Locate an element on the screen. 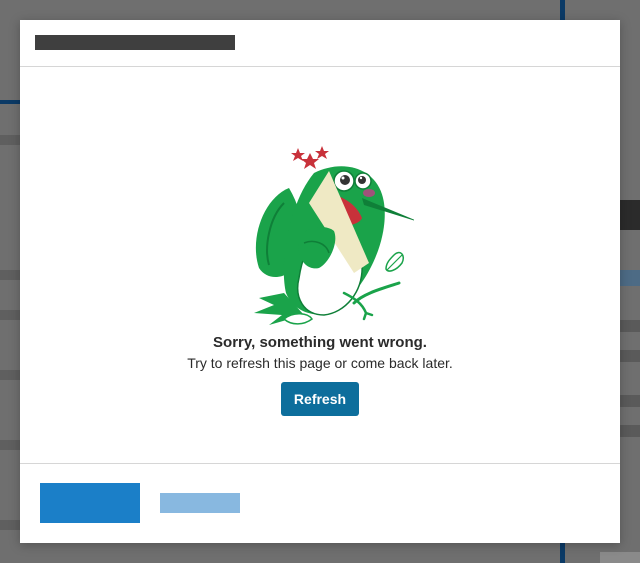  dizzy-hummingbird-illustration is located at coordinates (334, 235).